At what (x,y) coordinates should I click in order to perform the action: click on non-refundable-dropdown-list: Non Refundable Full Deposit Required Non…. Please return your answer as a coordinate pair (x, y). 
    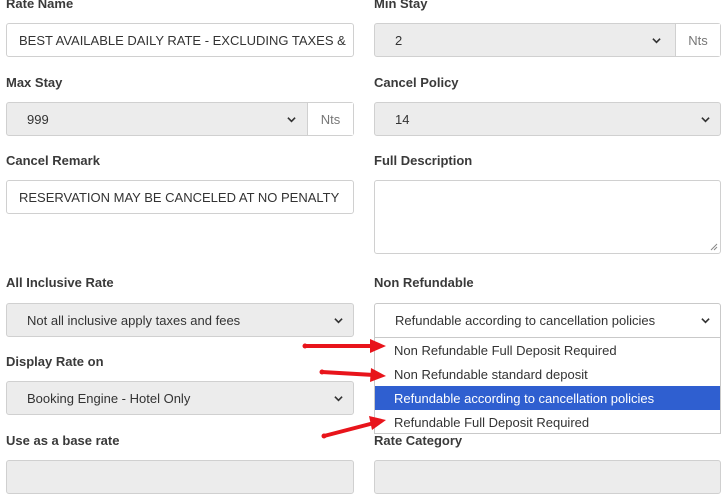
    Looking at the image, I should click on (547, 386).